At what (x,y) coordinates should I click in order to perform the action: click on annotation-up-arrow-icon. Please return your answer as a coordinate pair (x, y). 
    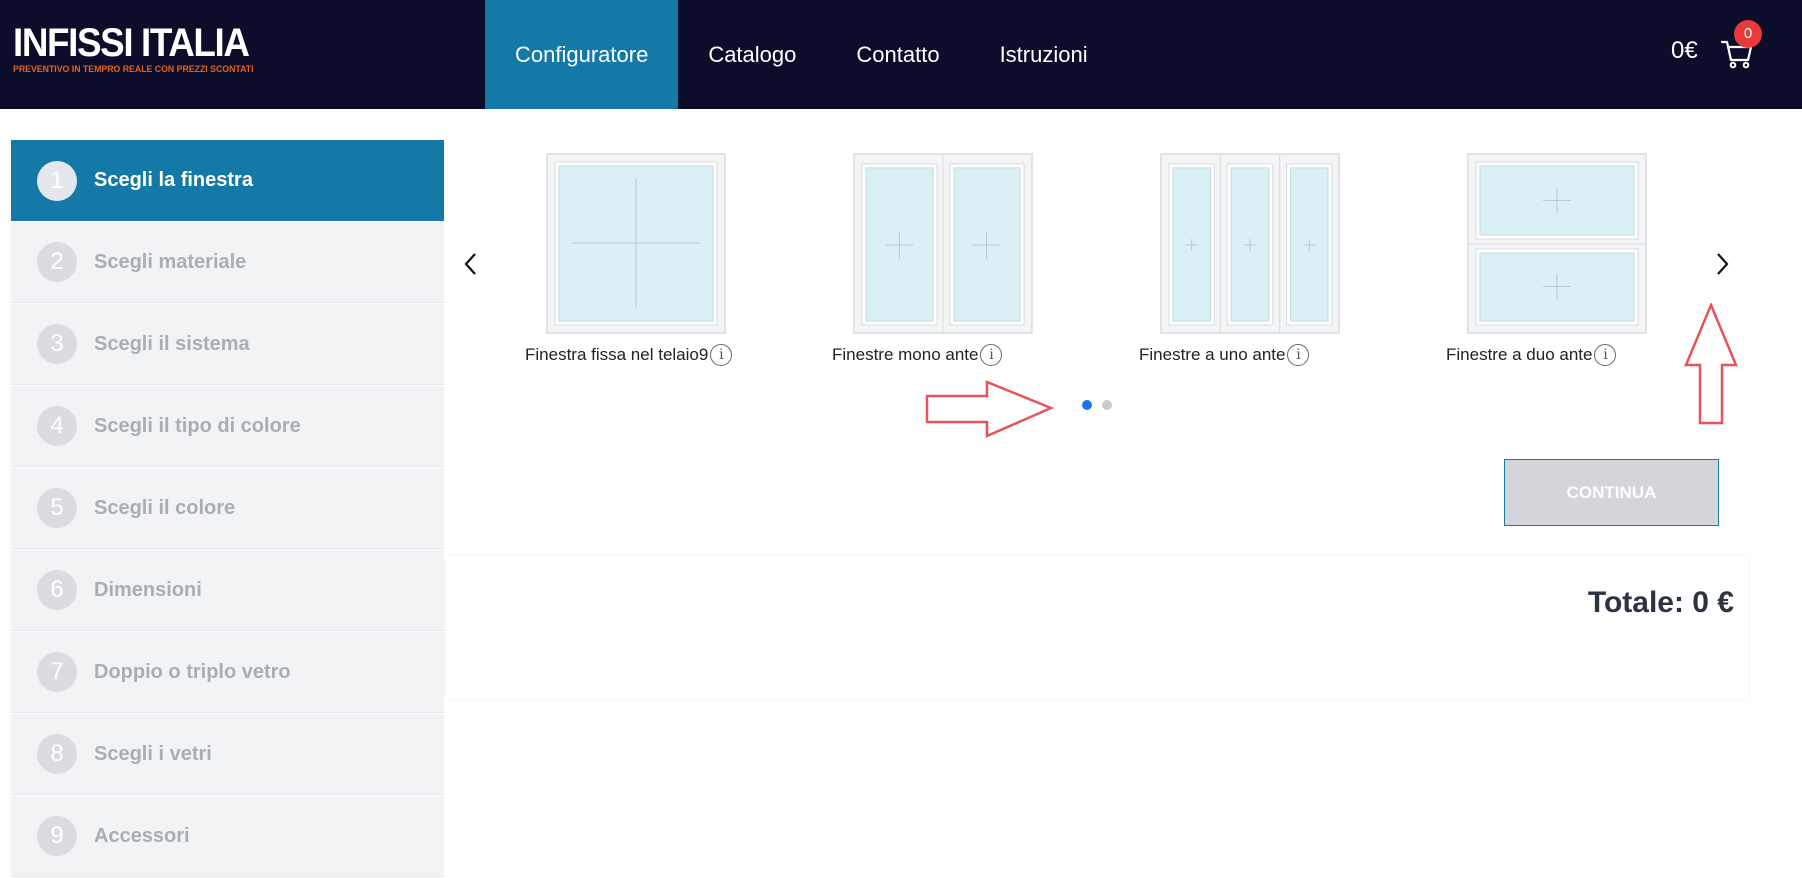
    Looking at the image, I should click on (1711, 364).